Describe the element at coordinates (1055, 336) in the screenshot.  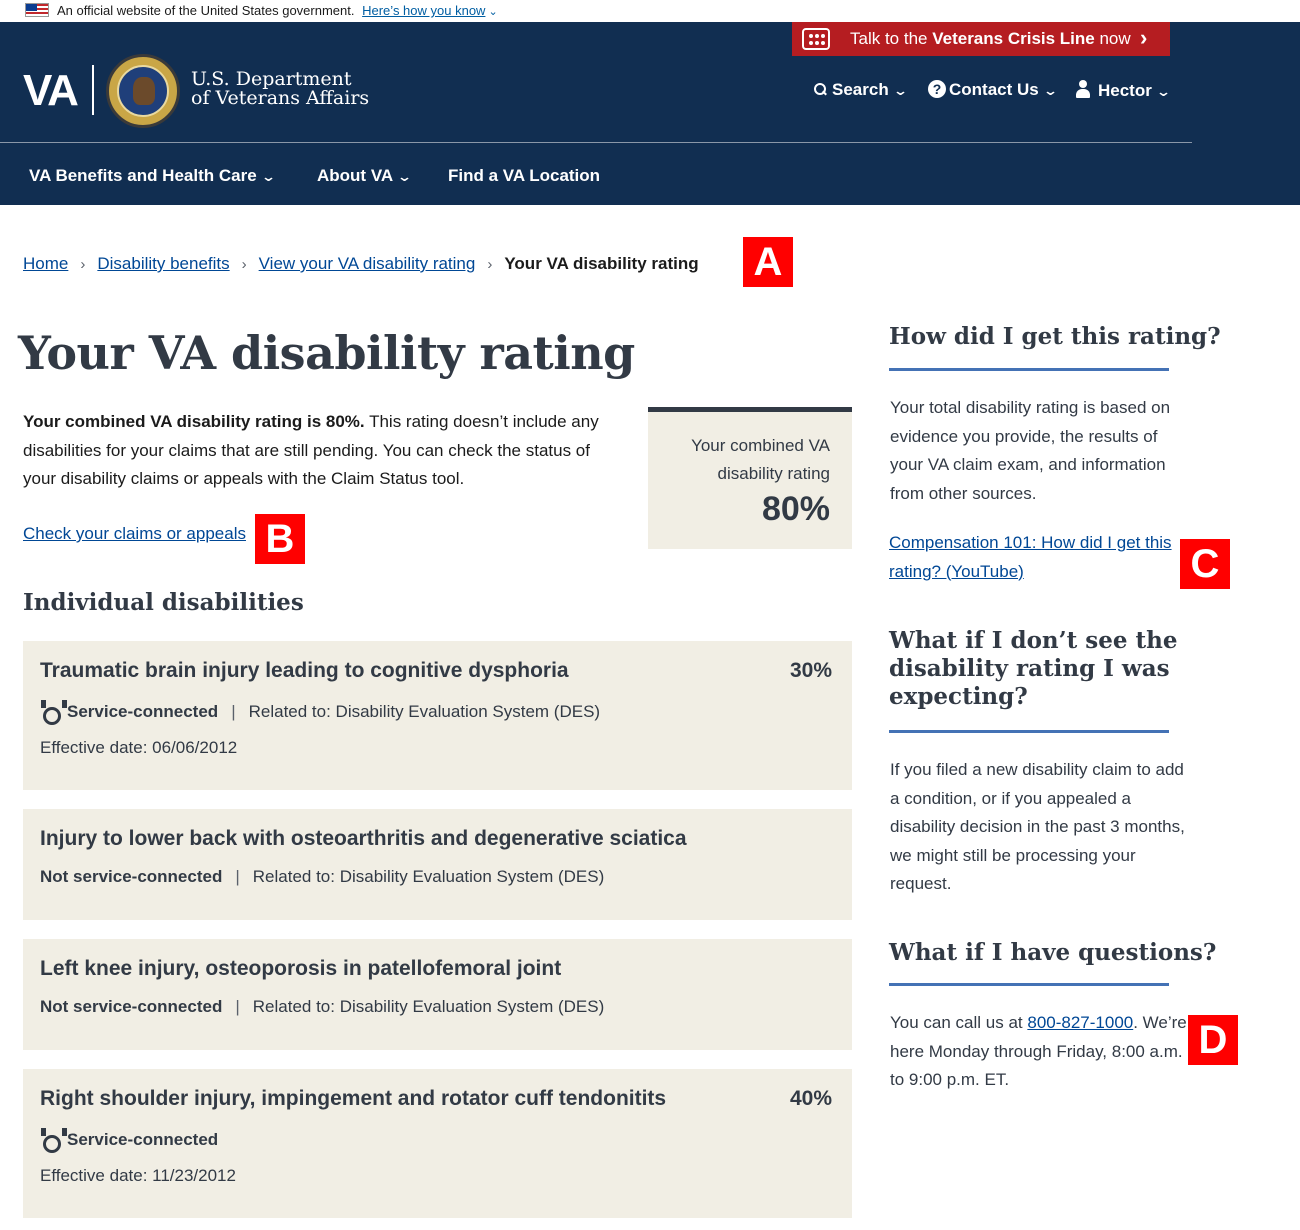
I see `sidebar-how-heading: How did I get this rating?` at that location.